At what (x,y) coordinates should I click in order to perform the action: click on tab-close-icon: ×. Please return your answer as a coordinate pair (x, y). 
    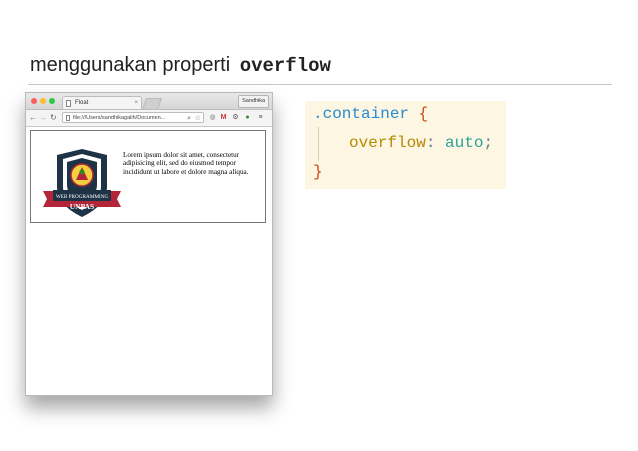
    Looking at the image, I should click on (136, 103).